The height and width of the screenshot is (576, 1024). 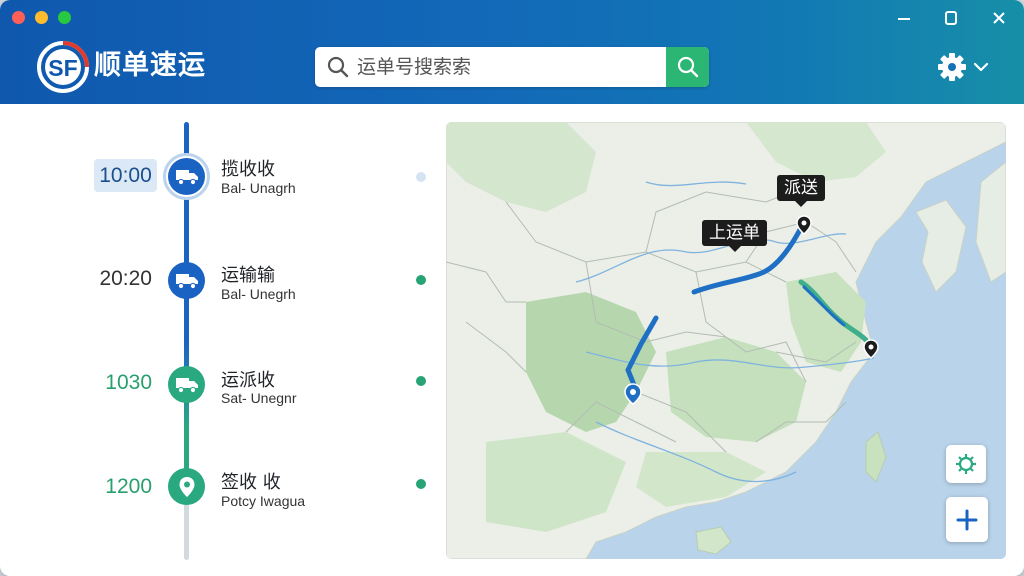 I want to click on chevron-down-icon, so click(x=981, y=67).